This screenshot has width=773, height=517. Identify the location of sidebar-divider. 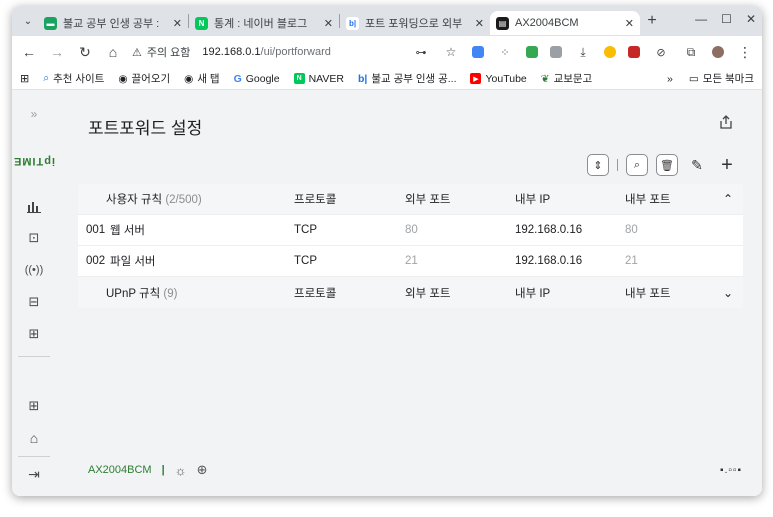
(34, 456).